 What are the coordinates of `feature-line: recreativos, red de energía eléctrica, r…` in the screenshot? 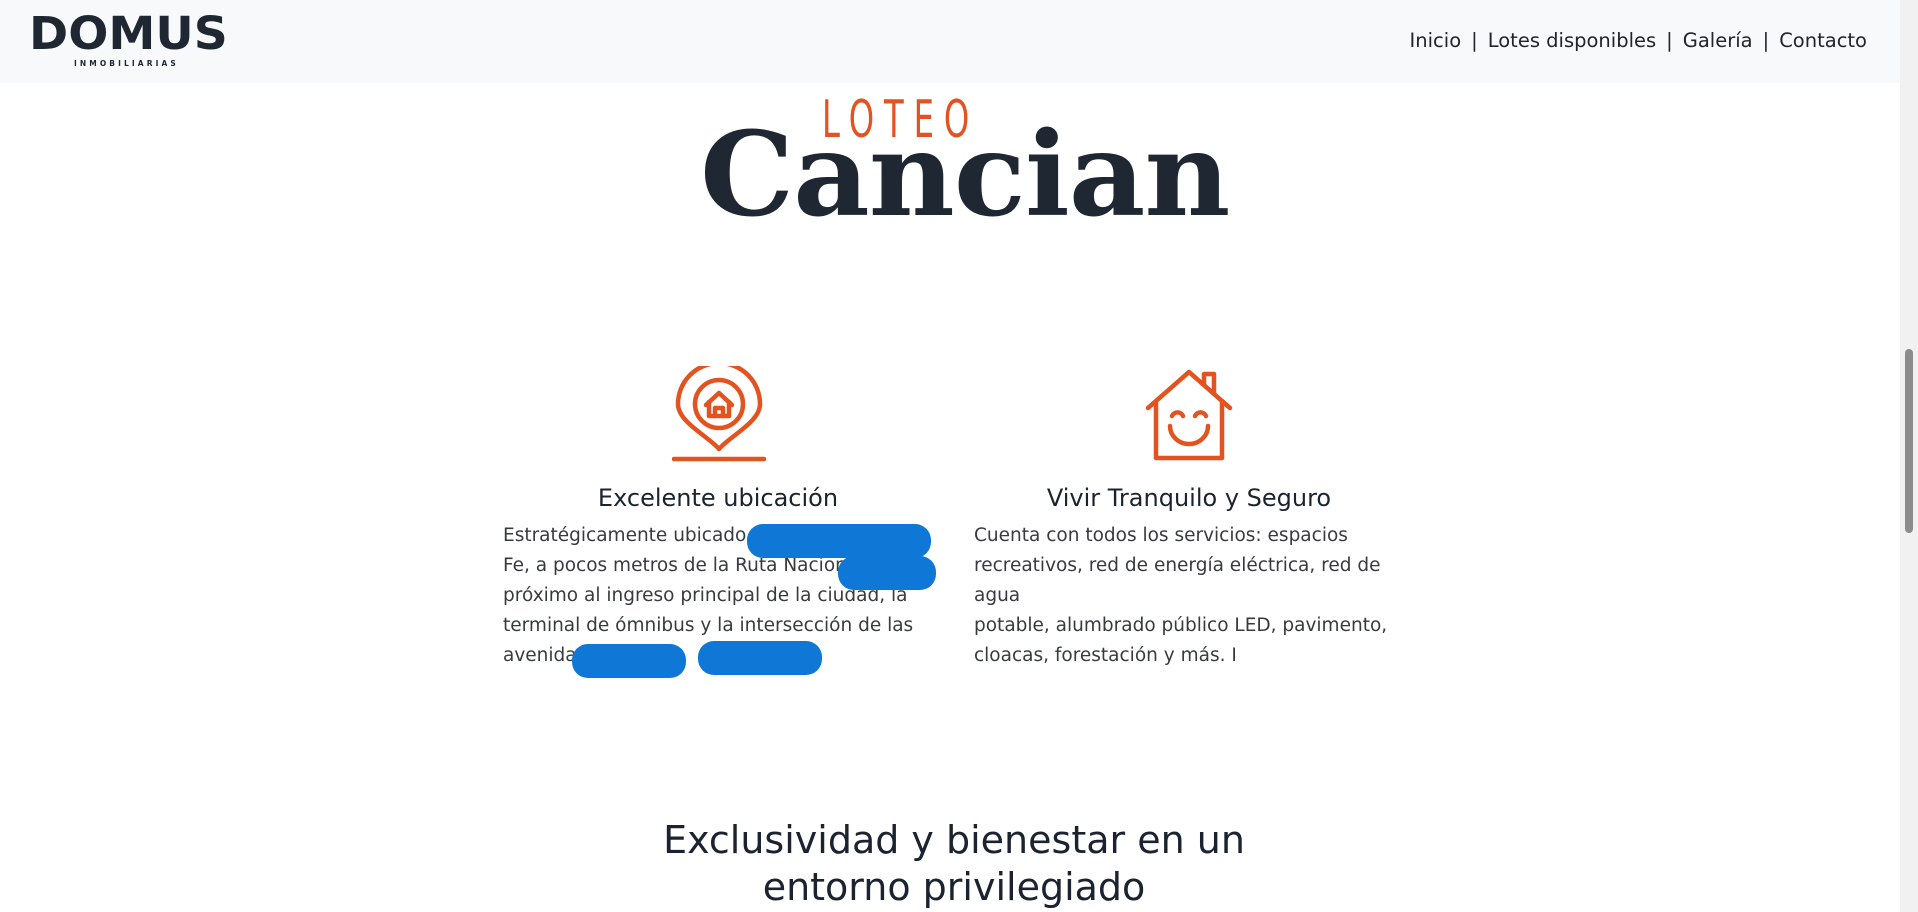 It's located at (1177, 580).